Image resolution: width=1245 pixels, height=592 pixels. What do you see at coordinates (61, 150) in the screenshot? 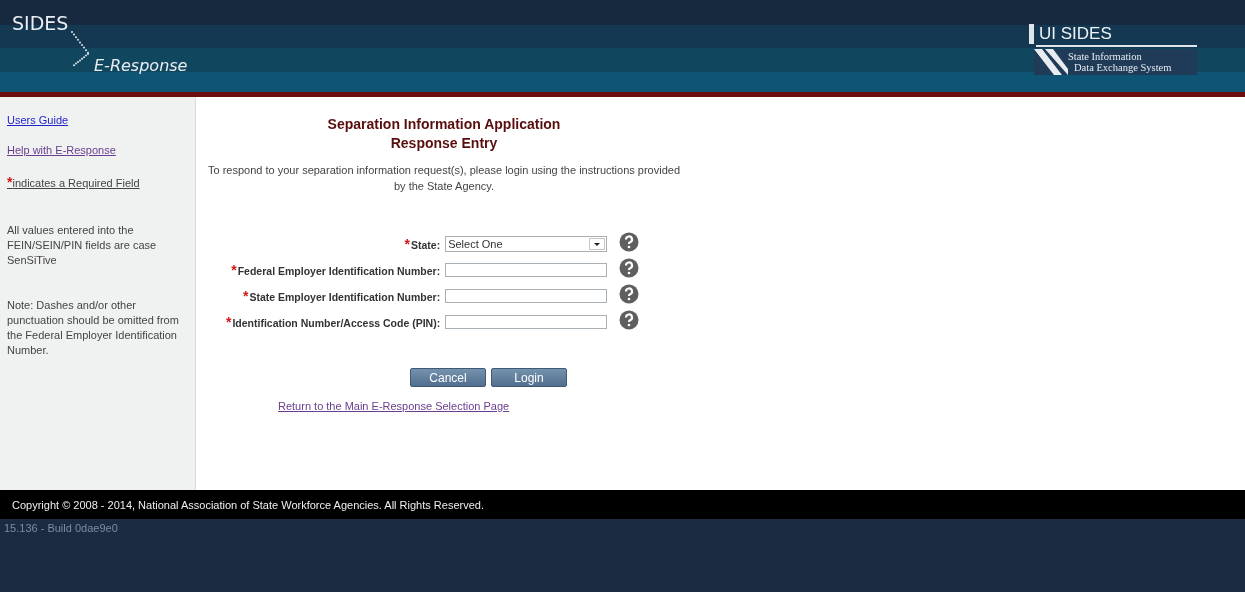
I see `sidebar-link: Help with E-Response` at bounding box center [61, 150].